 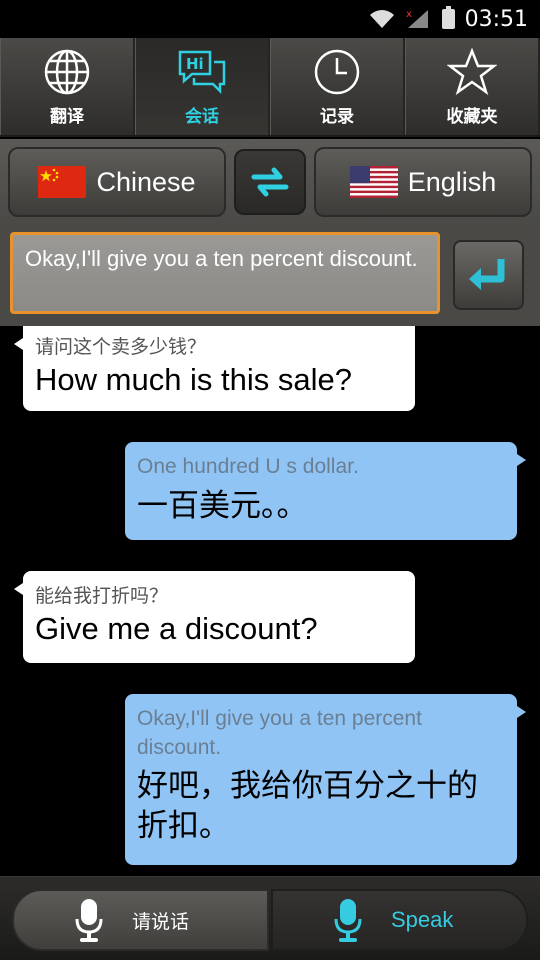 What do you see at coordinates (472, 72) in the screenshot?
I see `star-icon` at bounding box center [472, 72].